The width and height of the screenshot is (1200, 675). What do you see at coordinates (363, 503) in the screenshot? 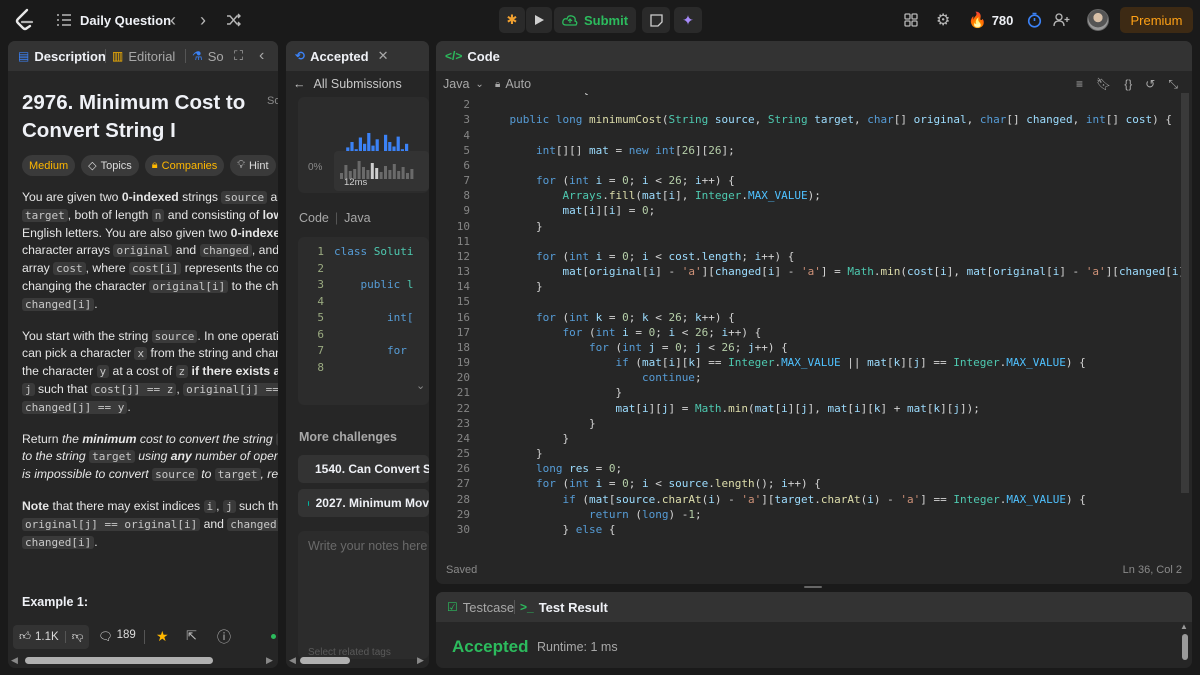
I see `challenge-item: 2027. Minimum Mov` at bounding box center [363, 503].